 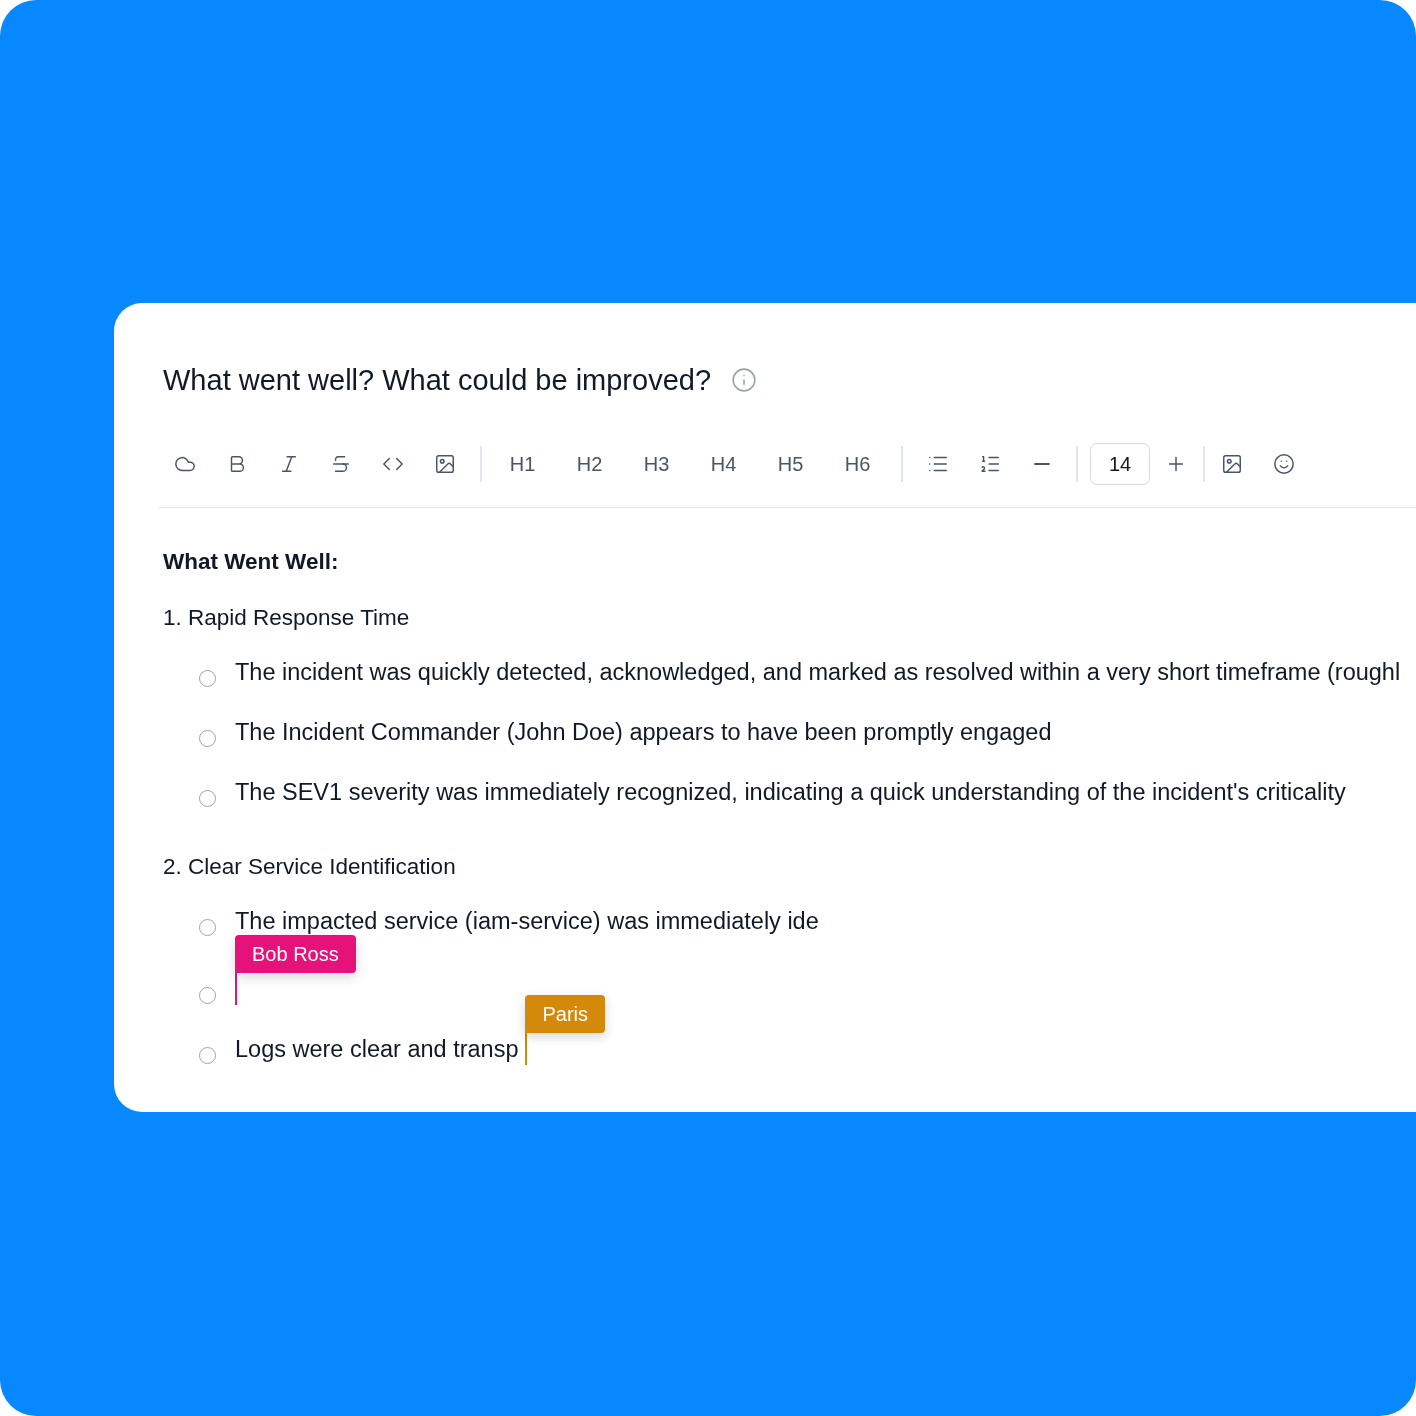 I want to click on heading-button: H2, so click(x=589, y=464).